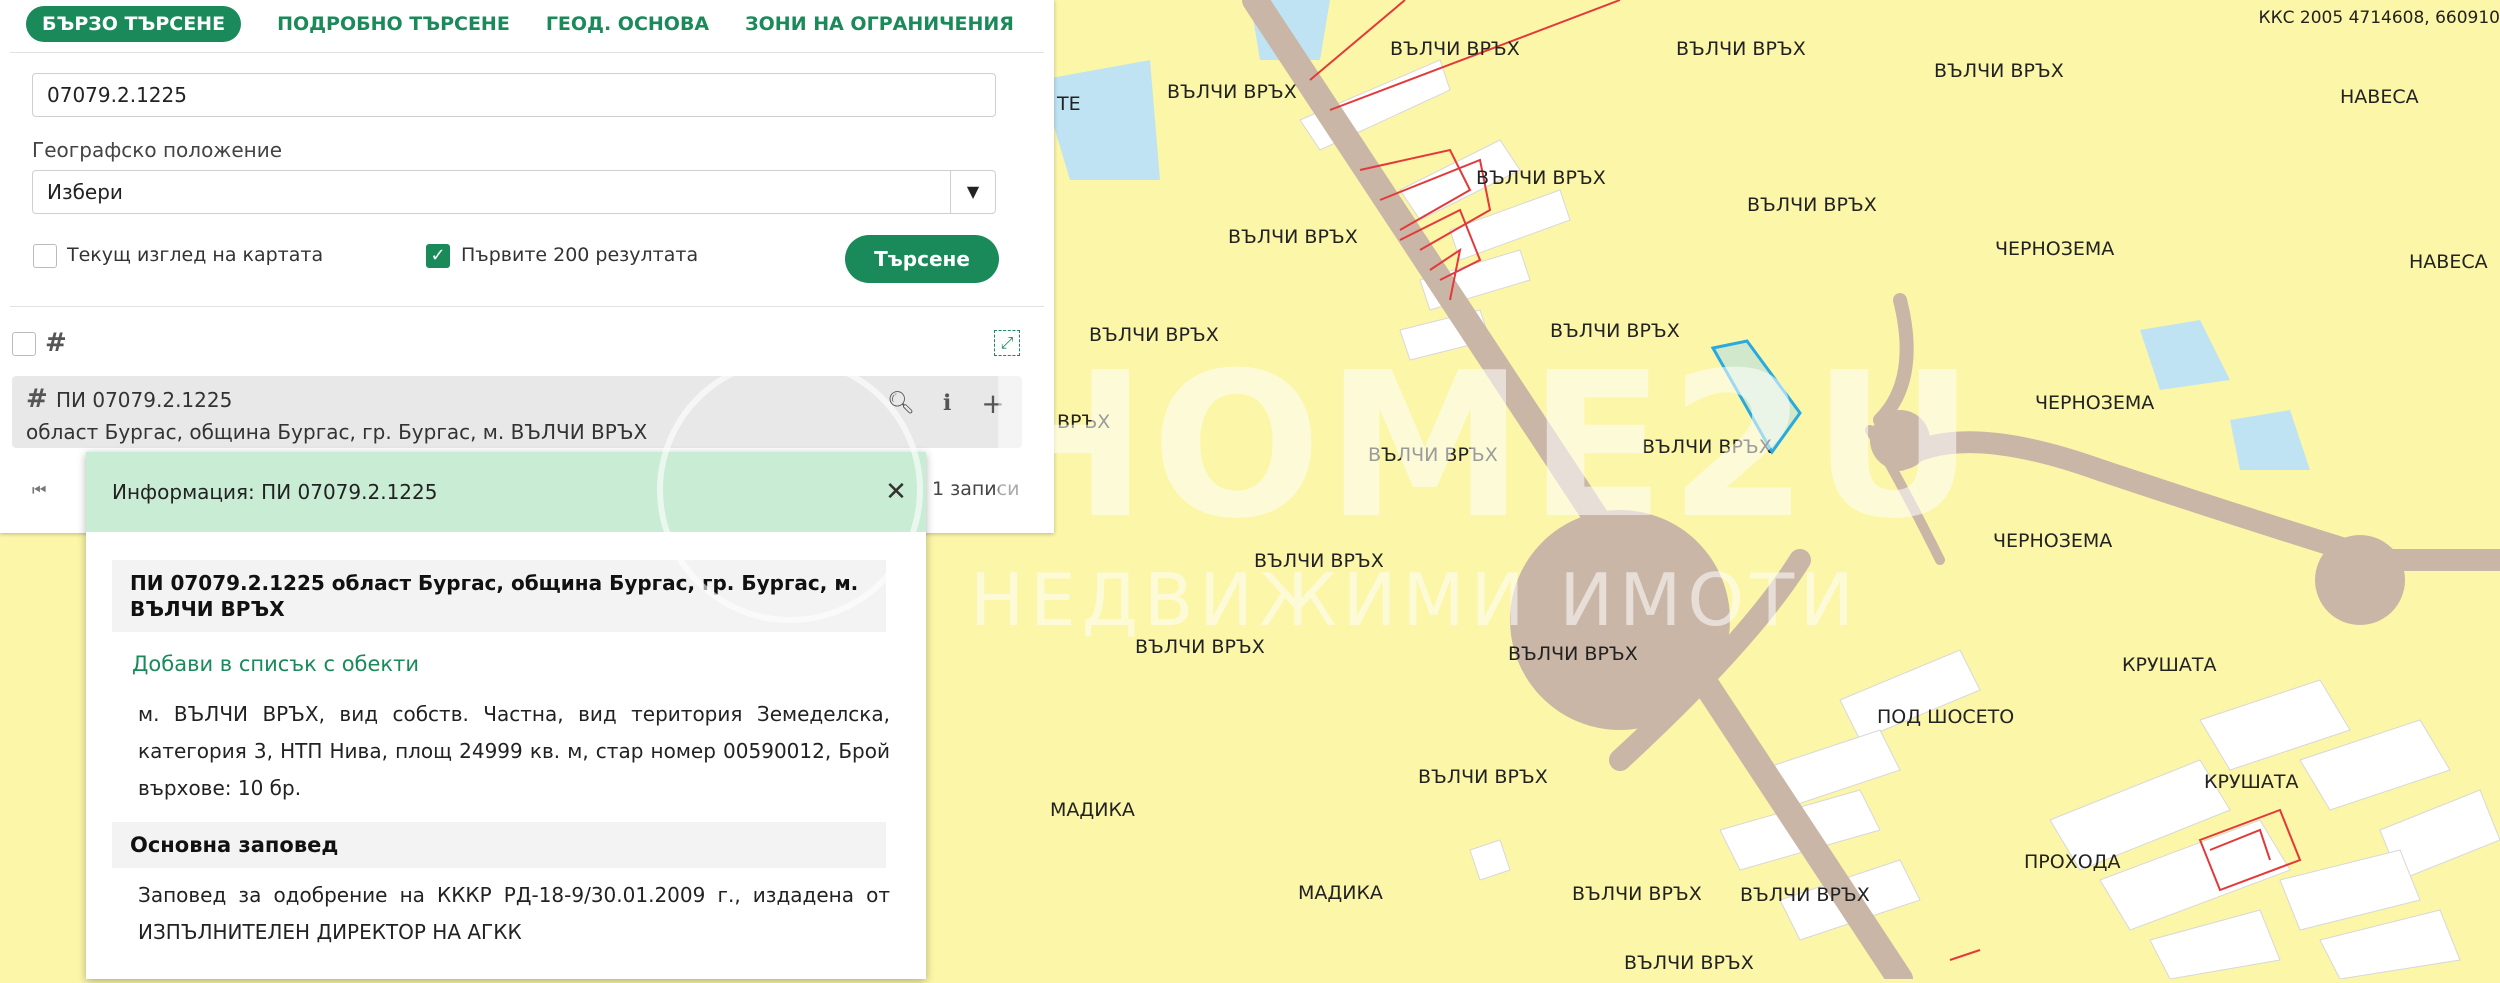 The width and height of the screenshot is (2500, 983). Describe the element at coordinates (2072, 862) in the screenshot. I see `map-label: ПРОХОДА` at that location.